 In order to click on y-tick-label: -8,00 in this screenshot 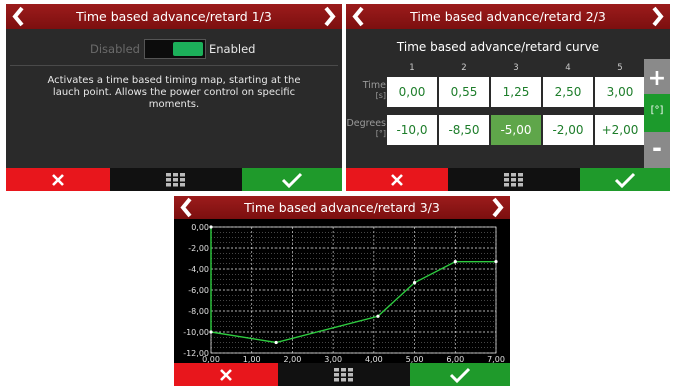, I will do `click(198, 311)`.